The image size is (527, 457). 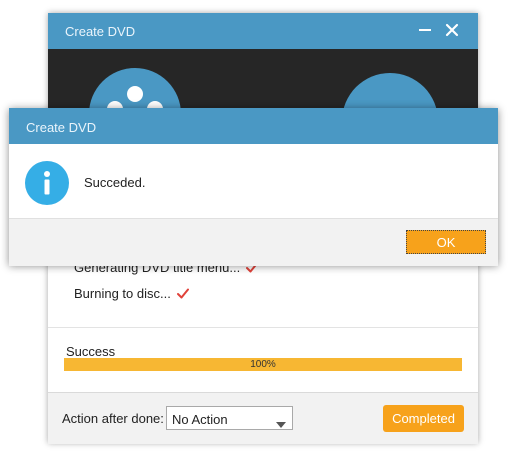 What do you see at coordinates (263, 327) in the screenshot?
I see `divider` at bounding box center [263, 327].